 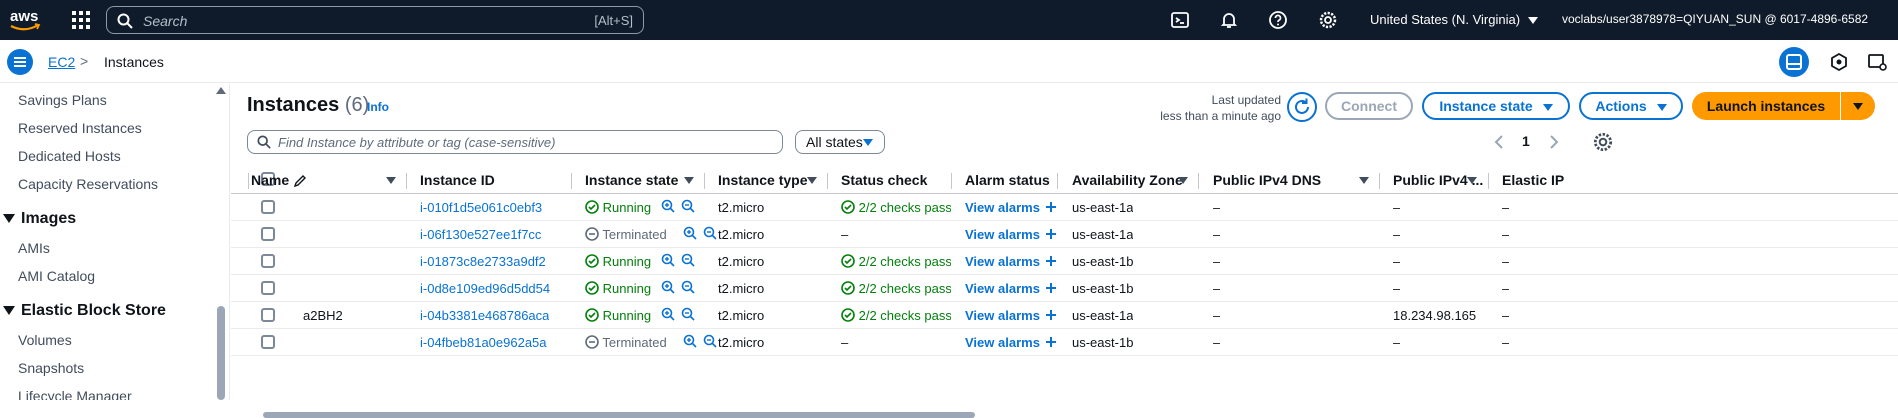 What do you see at coordinates (1048, 315) in the screenshot?
I see `plus-icon` at bounding box center [1048, 315].